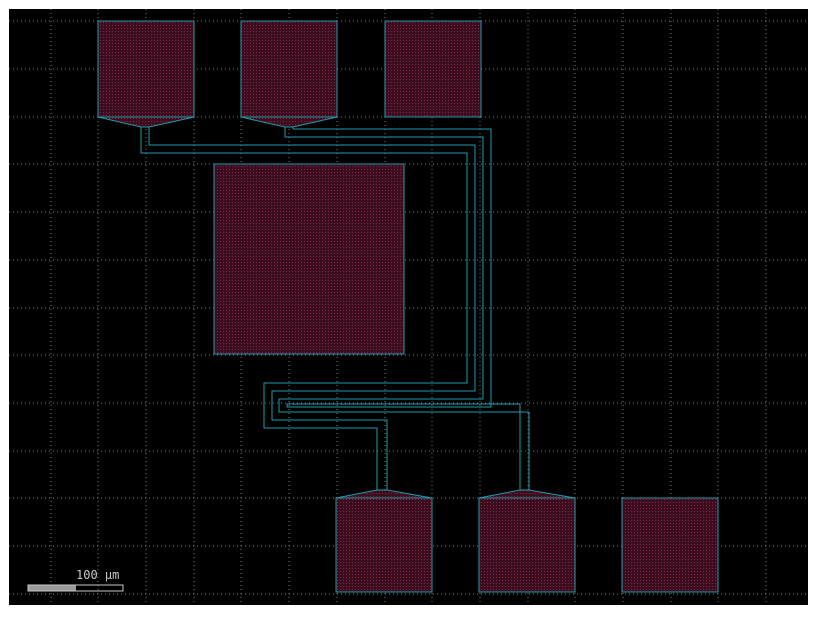 The image size is (816, 621). What do you see at coordinates (309, 259) in the screenshot?
I see `central-component-block` at bounding box center [309, 259].